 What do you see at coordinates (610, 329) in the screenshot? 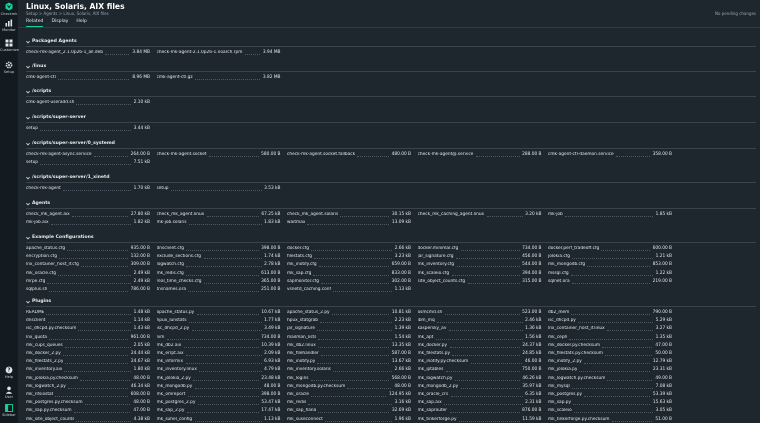
I see `file-entry: lnx_container_host_if.linux 3.27 kB` at bounding box center [610, 329].